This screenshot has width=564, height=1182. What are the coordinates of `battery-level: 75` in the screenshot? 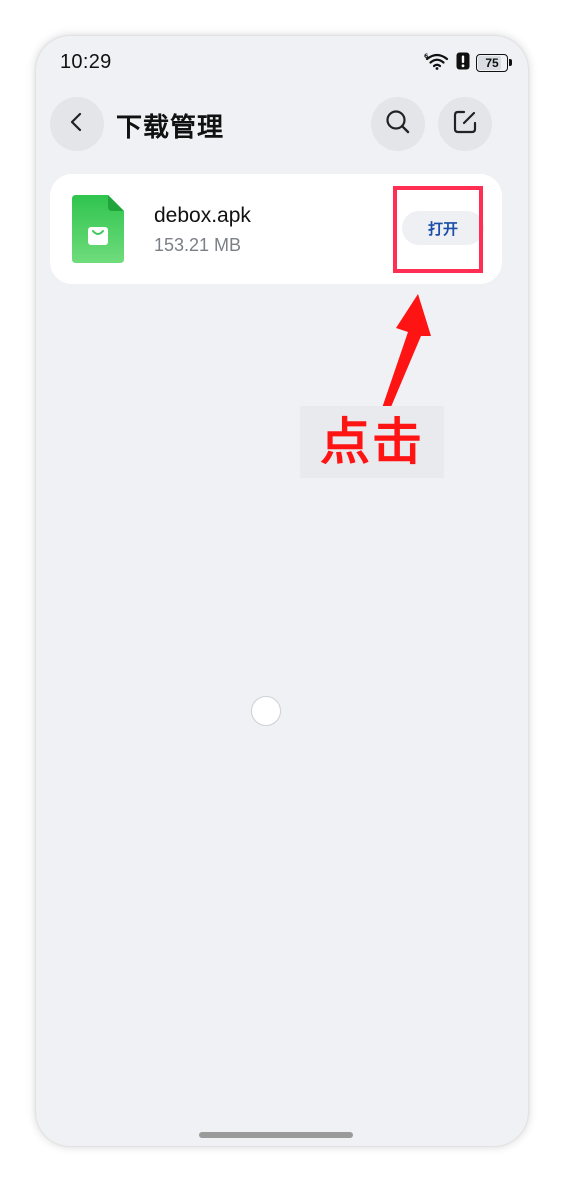 It's located at (492, 63).